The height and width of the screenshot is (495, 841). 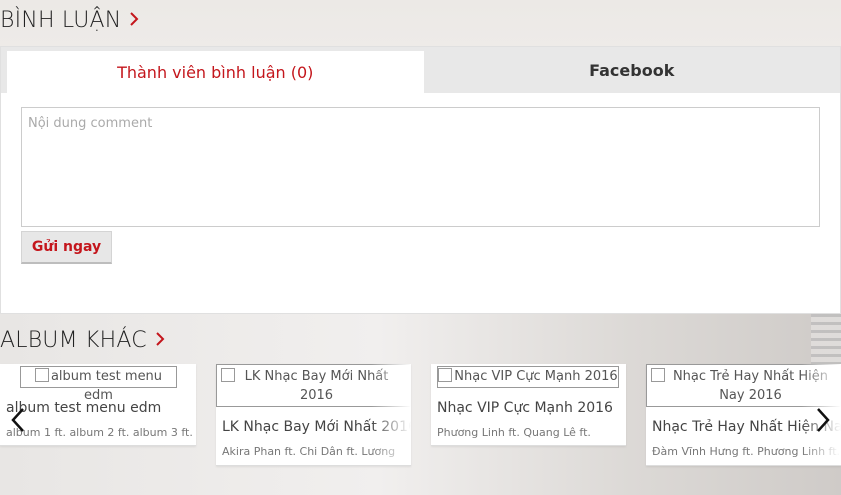 I want to click on album-thumbnail: Nhạc VIP Cực Mạnh 2016, so click(x=528, y=377).